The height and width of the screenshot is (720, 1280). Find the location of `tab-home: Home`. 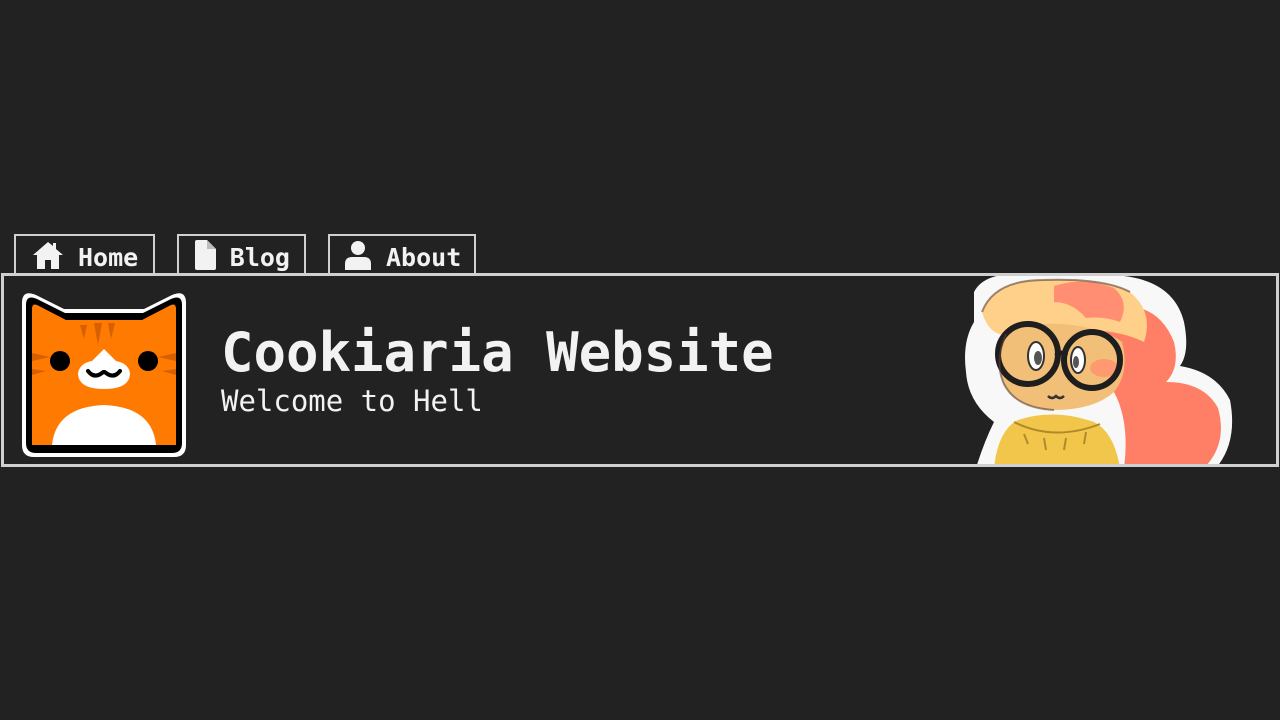

tab-home: Home is located at coordinates (84, 254).